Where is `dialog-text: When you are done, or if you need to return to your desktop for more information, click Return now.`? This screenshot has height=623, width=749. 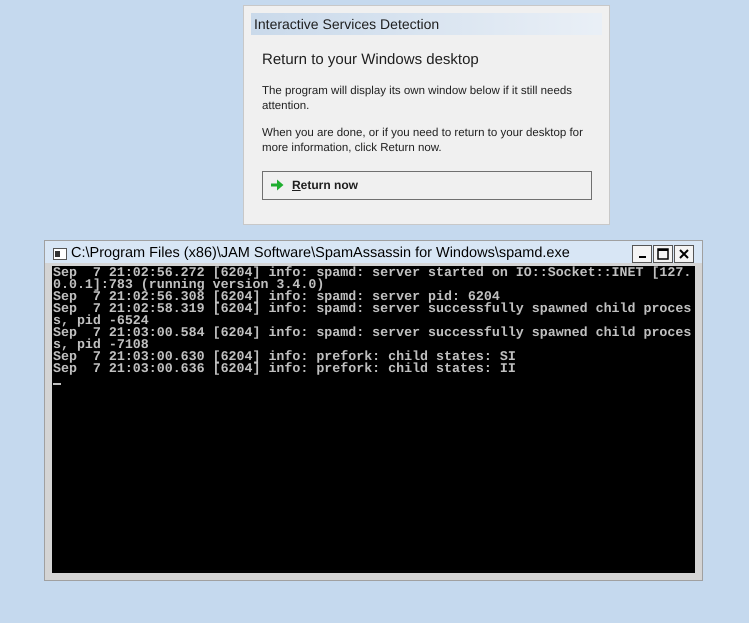
dialog-text: When you are done, or if you need to return to your desktop for more information, click Return now. is located at coordinates (423, 141).